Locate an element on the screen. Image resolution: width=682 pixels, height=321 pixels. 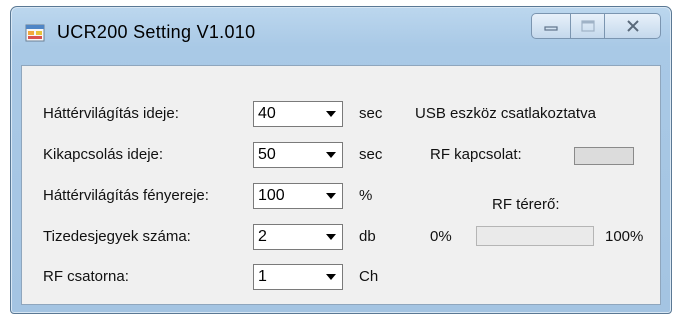
backlight-time-combo: 40 is located at coordinates (298, 114).